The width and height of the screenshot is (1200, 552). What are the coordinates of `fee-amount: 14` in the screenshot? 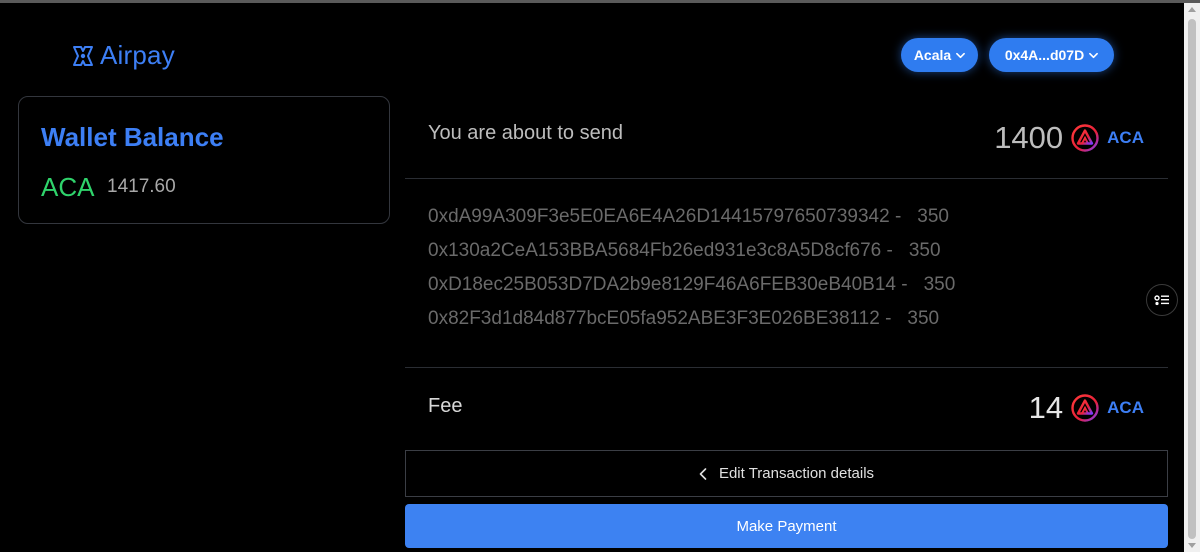 It's located at (1046, 407).